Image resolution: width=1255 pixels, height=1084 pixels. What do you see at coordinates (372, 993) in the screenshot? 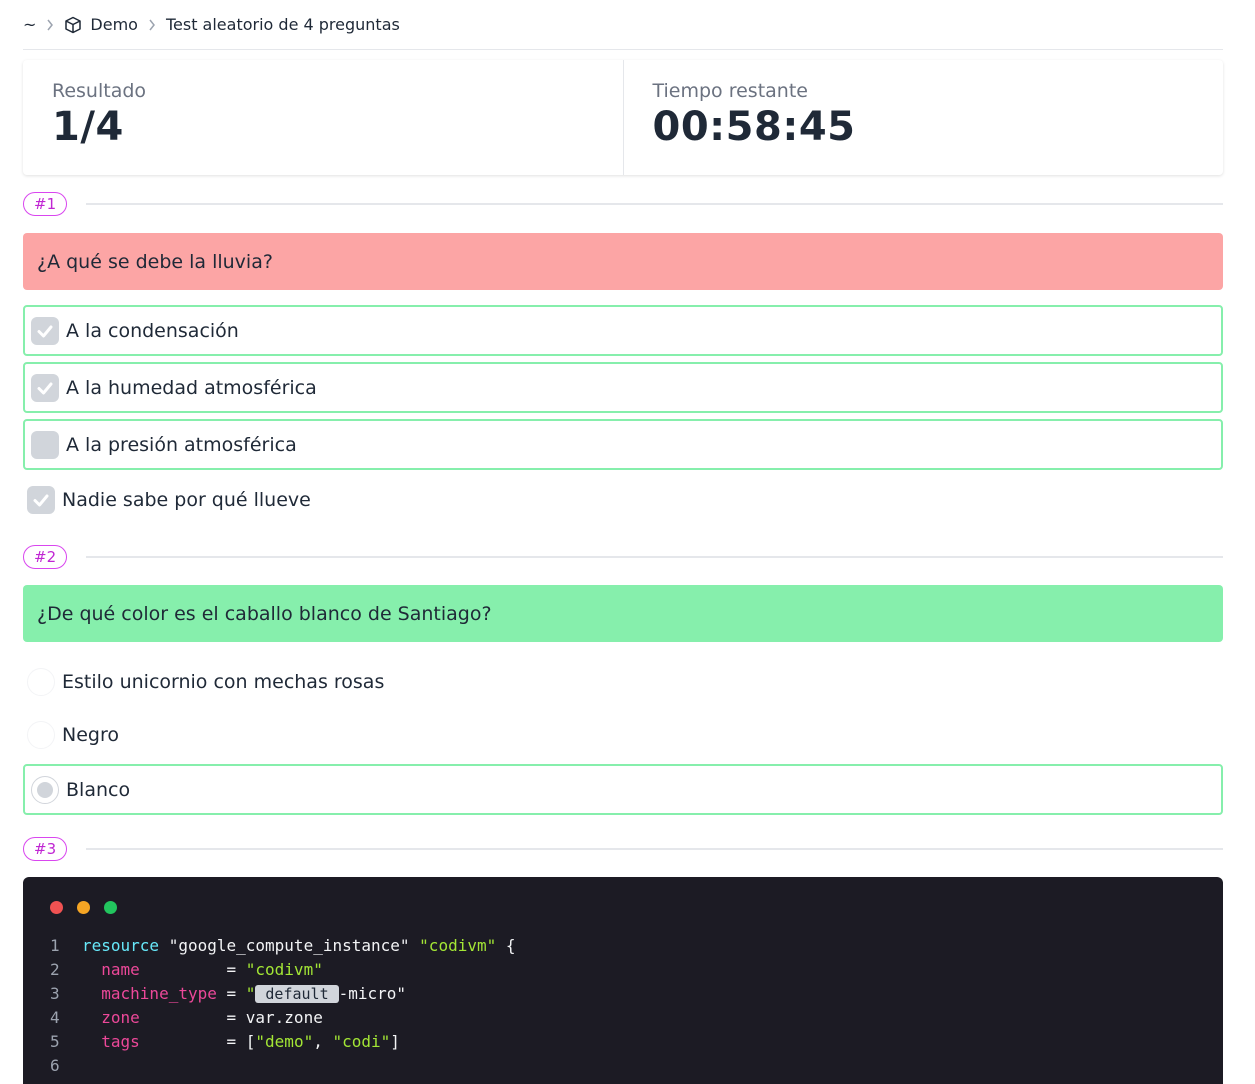
I see `code-token: -micro"` at bounding box center [372, 993].